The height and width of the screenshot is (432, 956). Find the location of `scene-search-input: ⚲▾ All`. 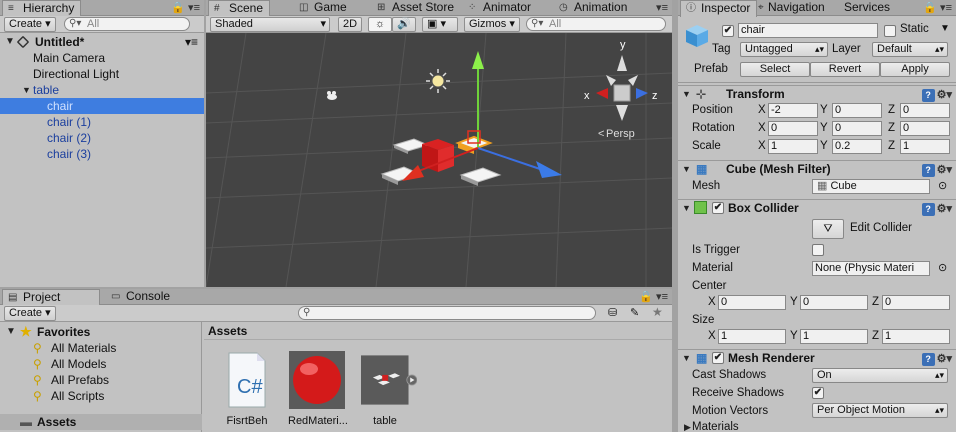

scene-search-input: ⚲▾ All is located at coordinates (596, 24).